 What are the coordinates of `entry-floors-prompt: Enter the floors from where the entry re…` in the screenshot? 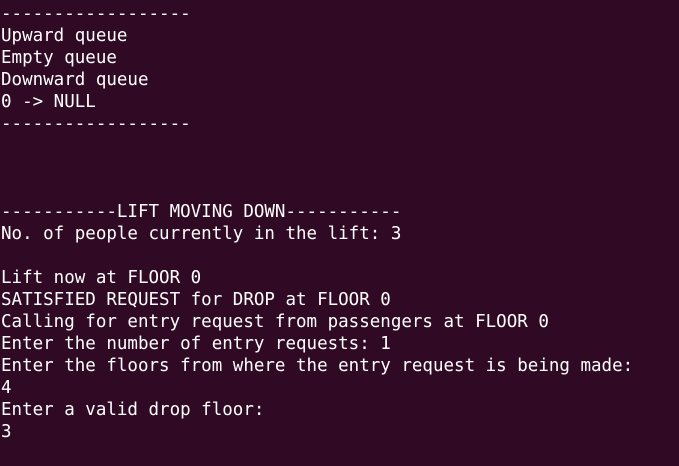 It's located at (317, 366).